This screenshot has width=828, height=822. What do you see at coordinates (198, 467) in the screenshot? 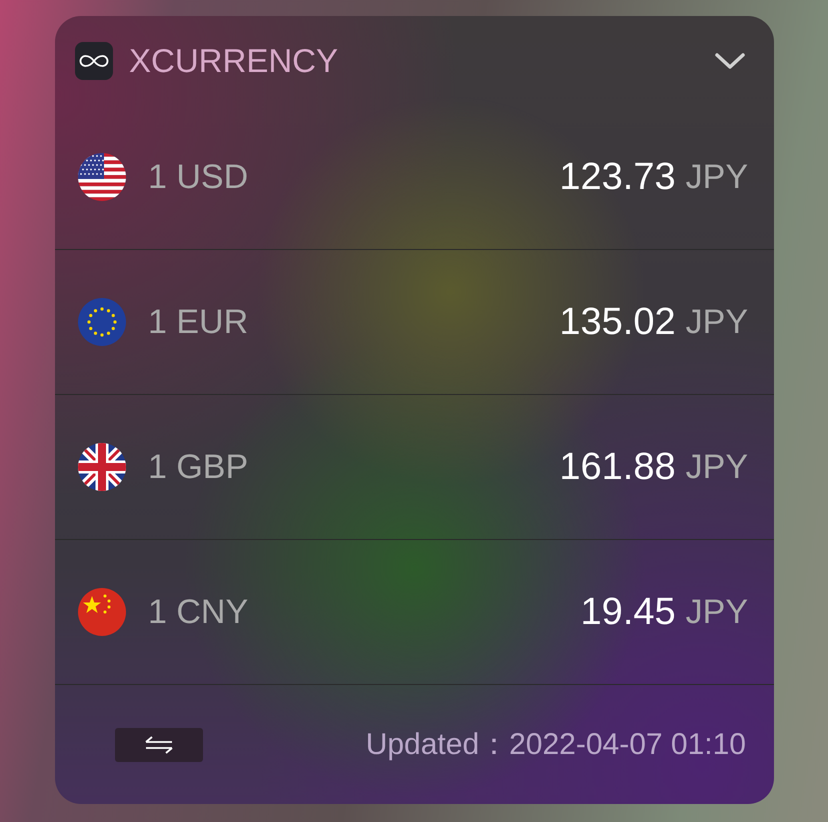
I see `base-currency: 1 GBP` at bounding box center [198, 467].